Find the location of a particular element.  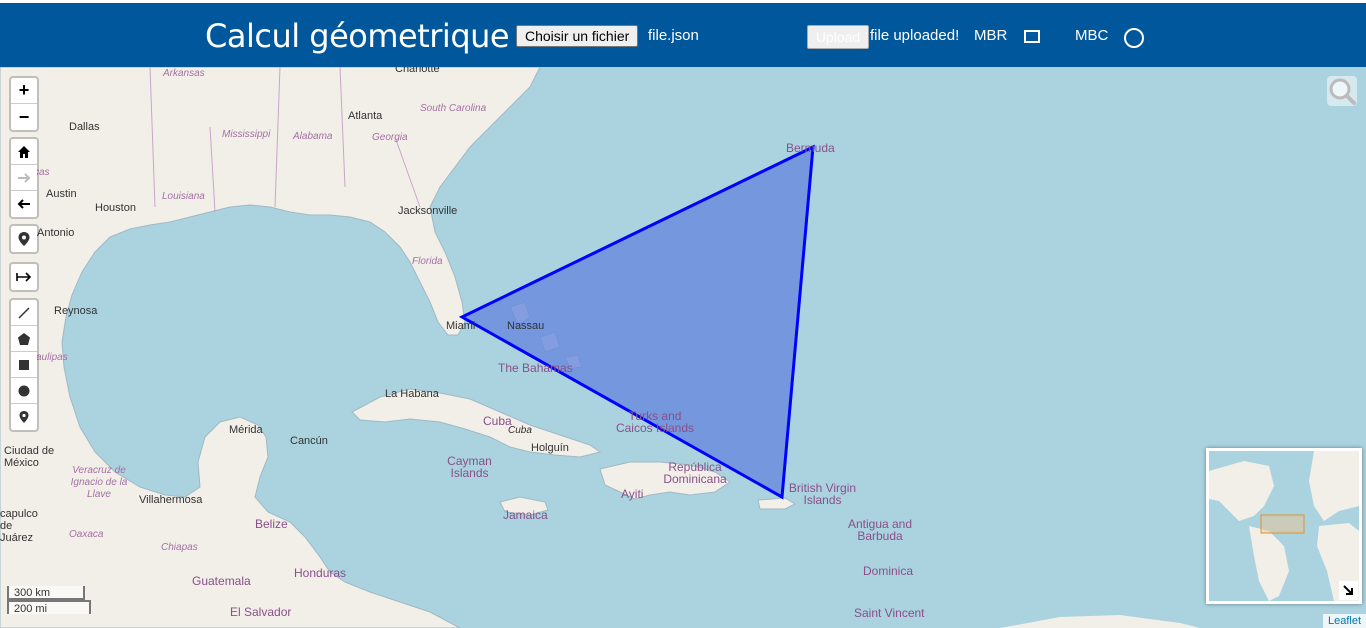

map-label: República Dominicana is located at coordinates (695, 473).